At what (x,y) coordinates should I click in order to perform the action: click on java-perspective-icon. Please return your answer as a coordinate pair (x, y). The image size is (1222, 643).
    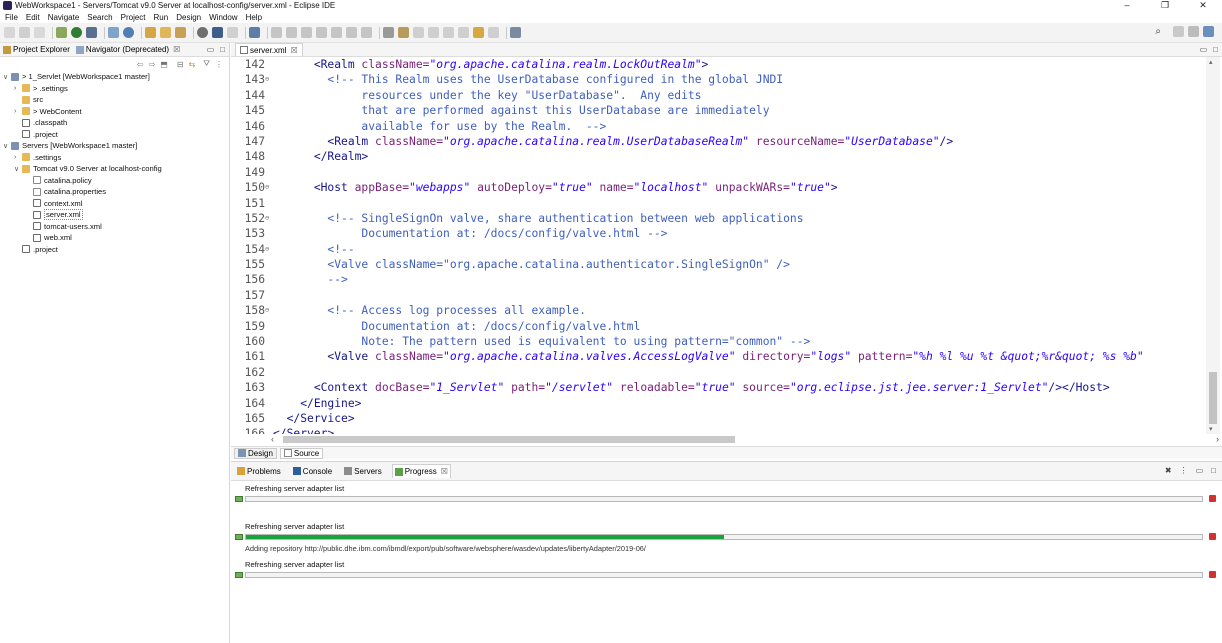
    Looking at the image, I should click on (1208, 31).